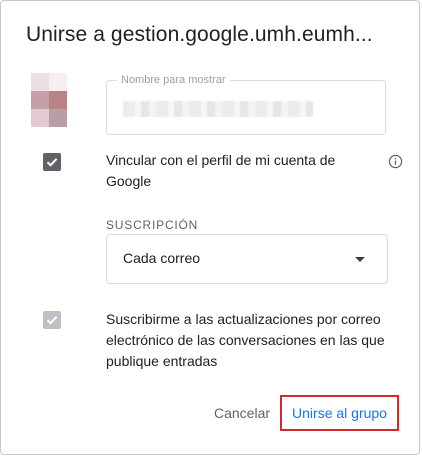 This screenshot has width=422, height=457. Describe the element at coordinates (242, 413) in the screenshot. I see `cancel-button: Cancelar` at that location.